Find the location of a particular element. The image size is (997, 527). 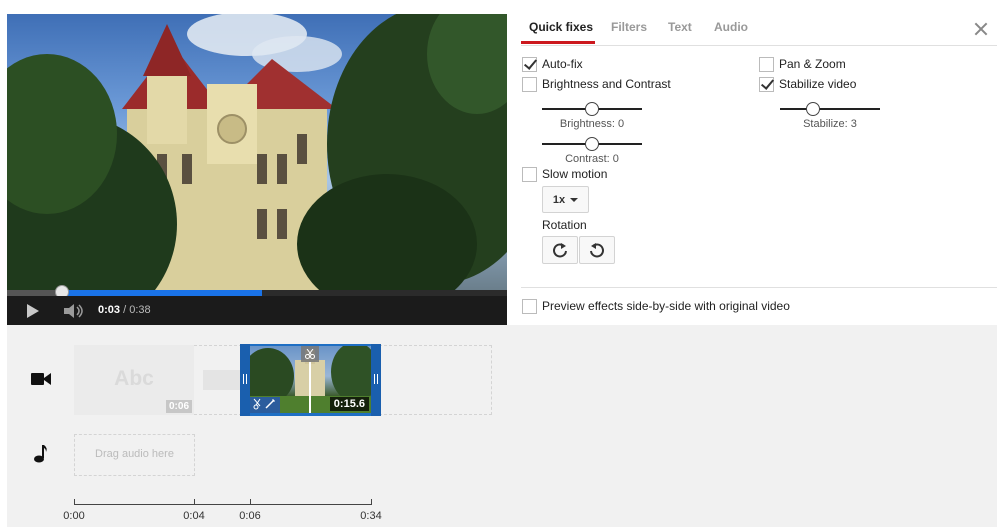

rotation-label: Rotation is located at coordinates (564, 225).